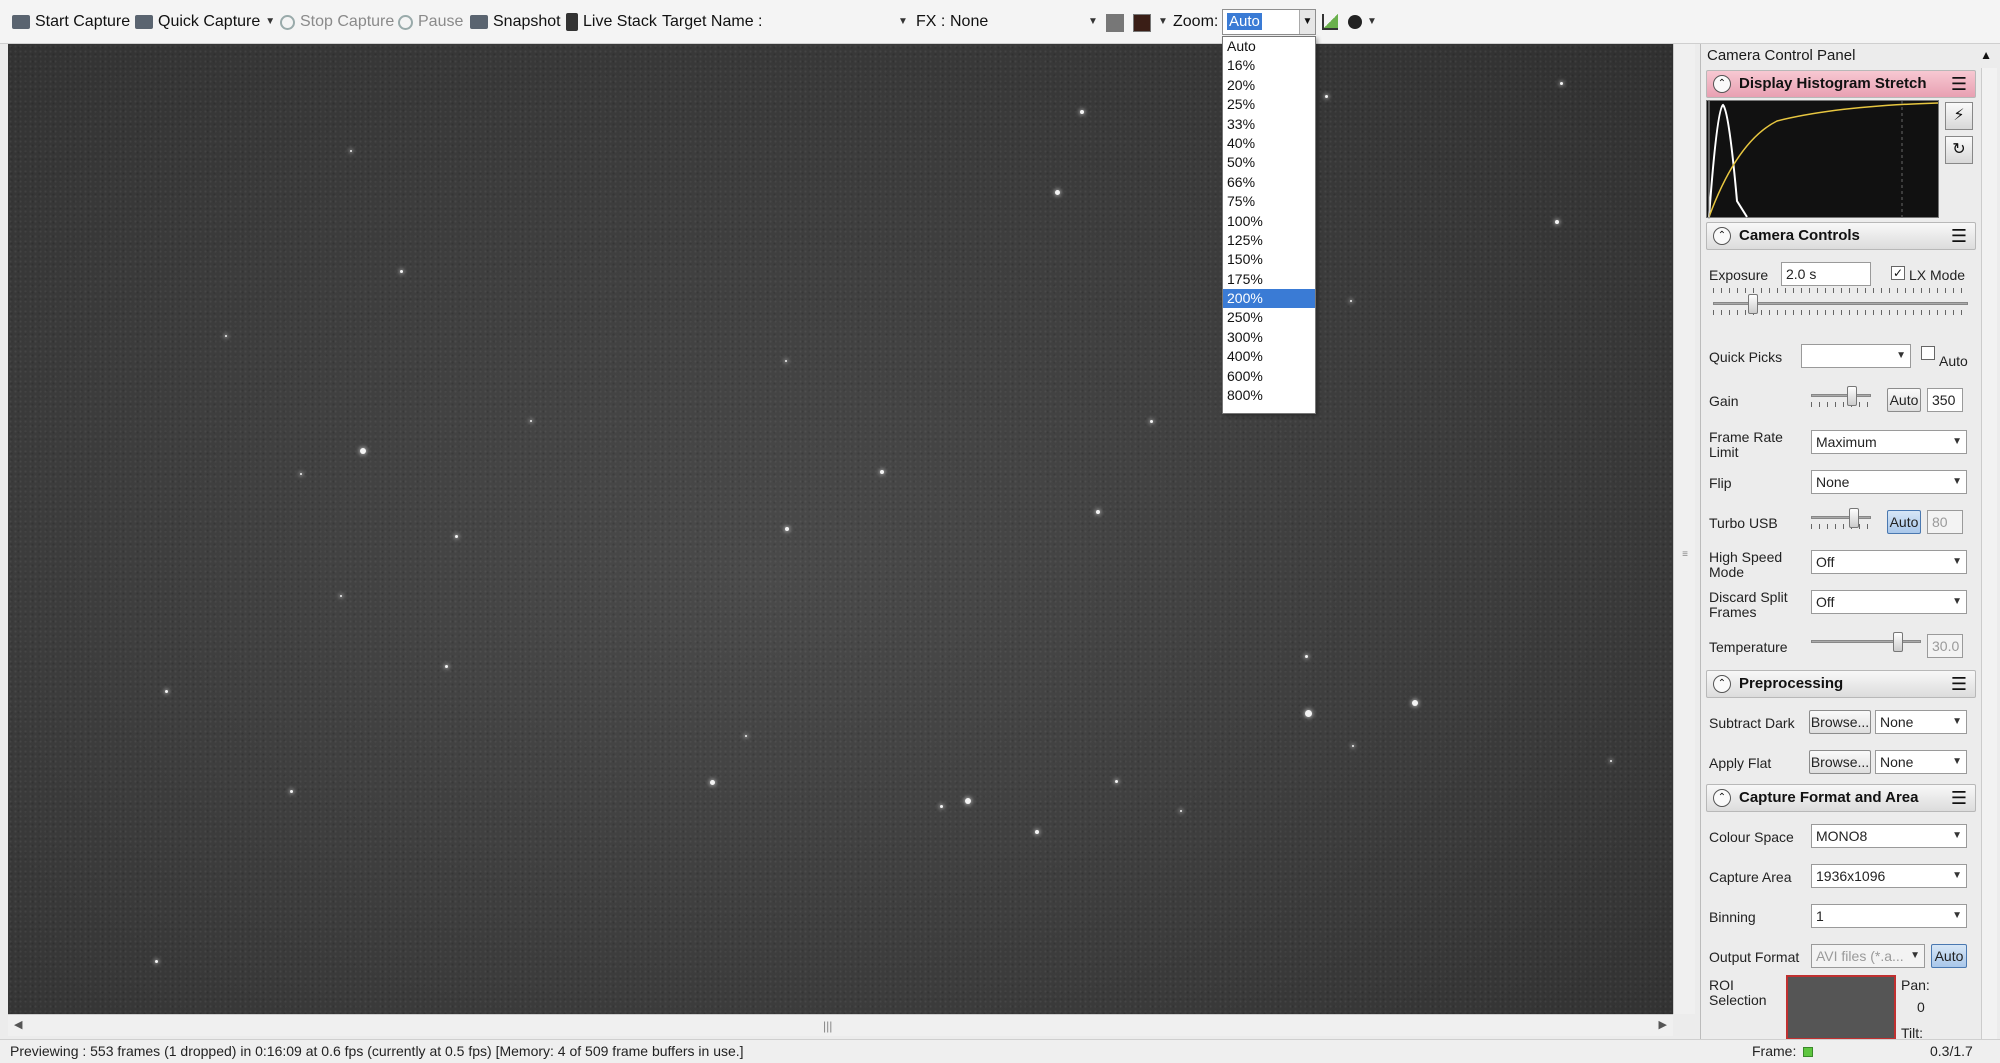 The width and height of the screenshot is (2000, 1063). Describe the element at coordinates (1921, 722) in the screenshot. I see `subtract-dark-select: None ▼` at that location.